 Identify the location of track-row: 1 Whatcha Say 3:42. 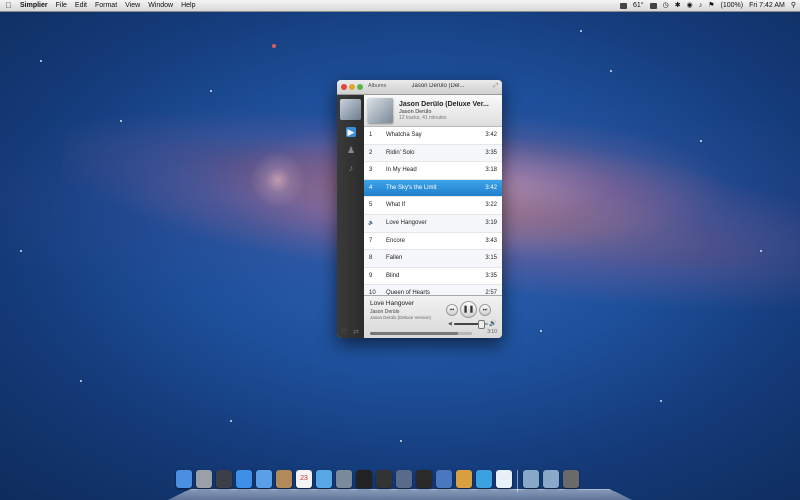
(433, 136).